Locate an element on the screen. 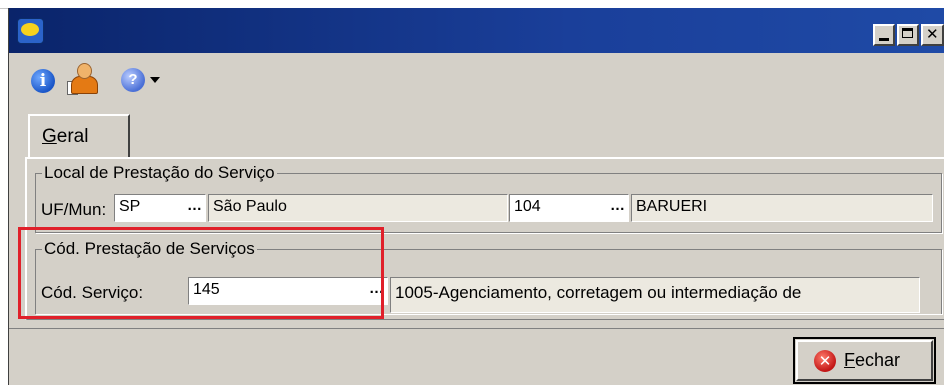  maximize-button is located at coordinates (908, 35).